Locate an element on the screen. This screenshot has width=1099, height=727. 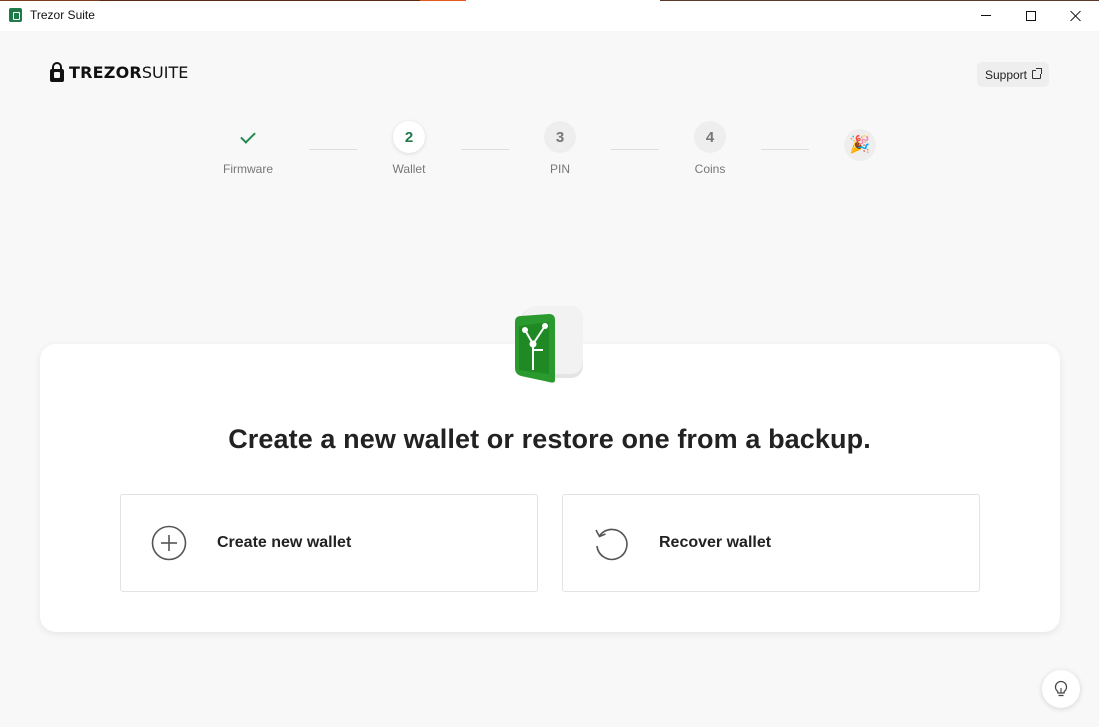
window-title: Trezor Suite is located at coordinates (62, 15).